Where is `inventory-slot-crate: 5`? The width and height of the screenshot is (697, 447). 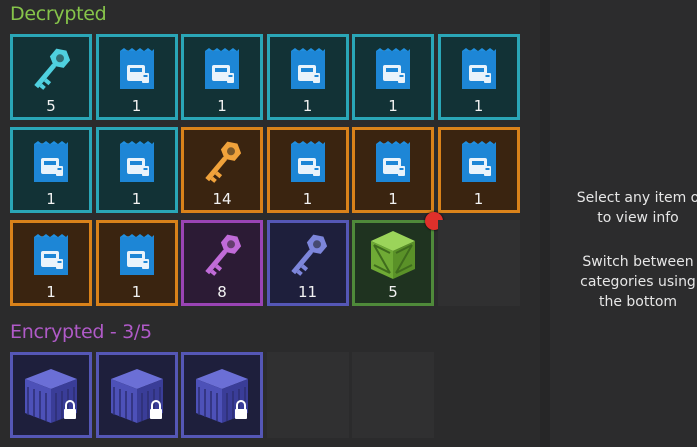
inventory-slot-crate: 5 is located at coordinates (393, 263).